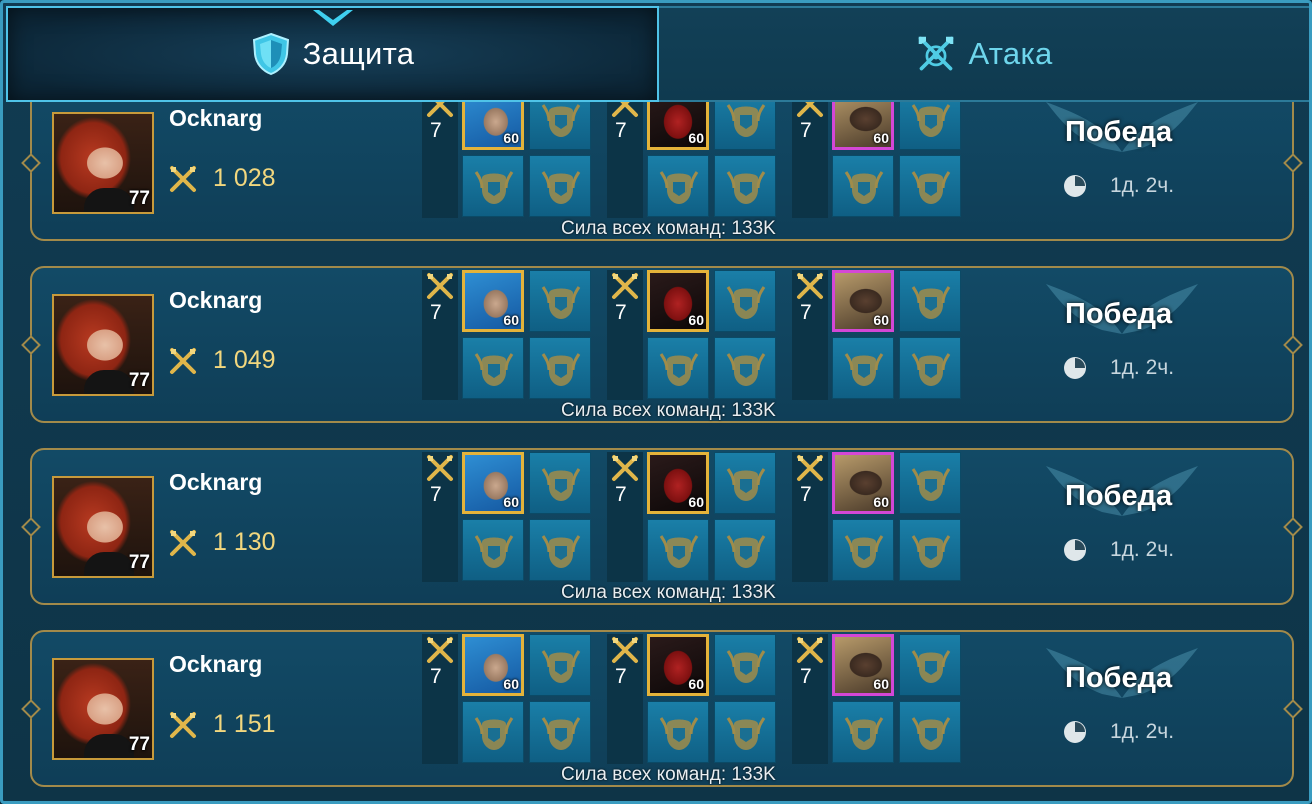 The width and height of the screenshot is (1312, 804). I want to click on player-power: 1 049, so click(222, 360).